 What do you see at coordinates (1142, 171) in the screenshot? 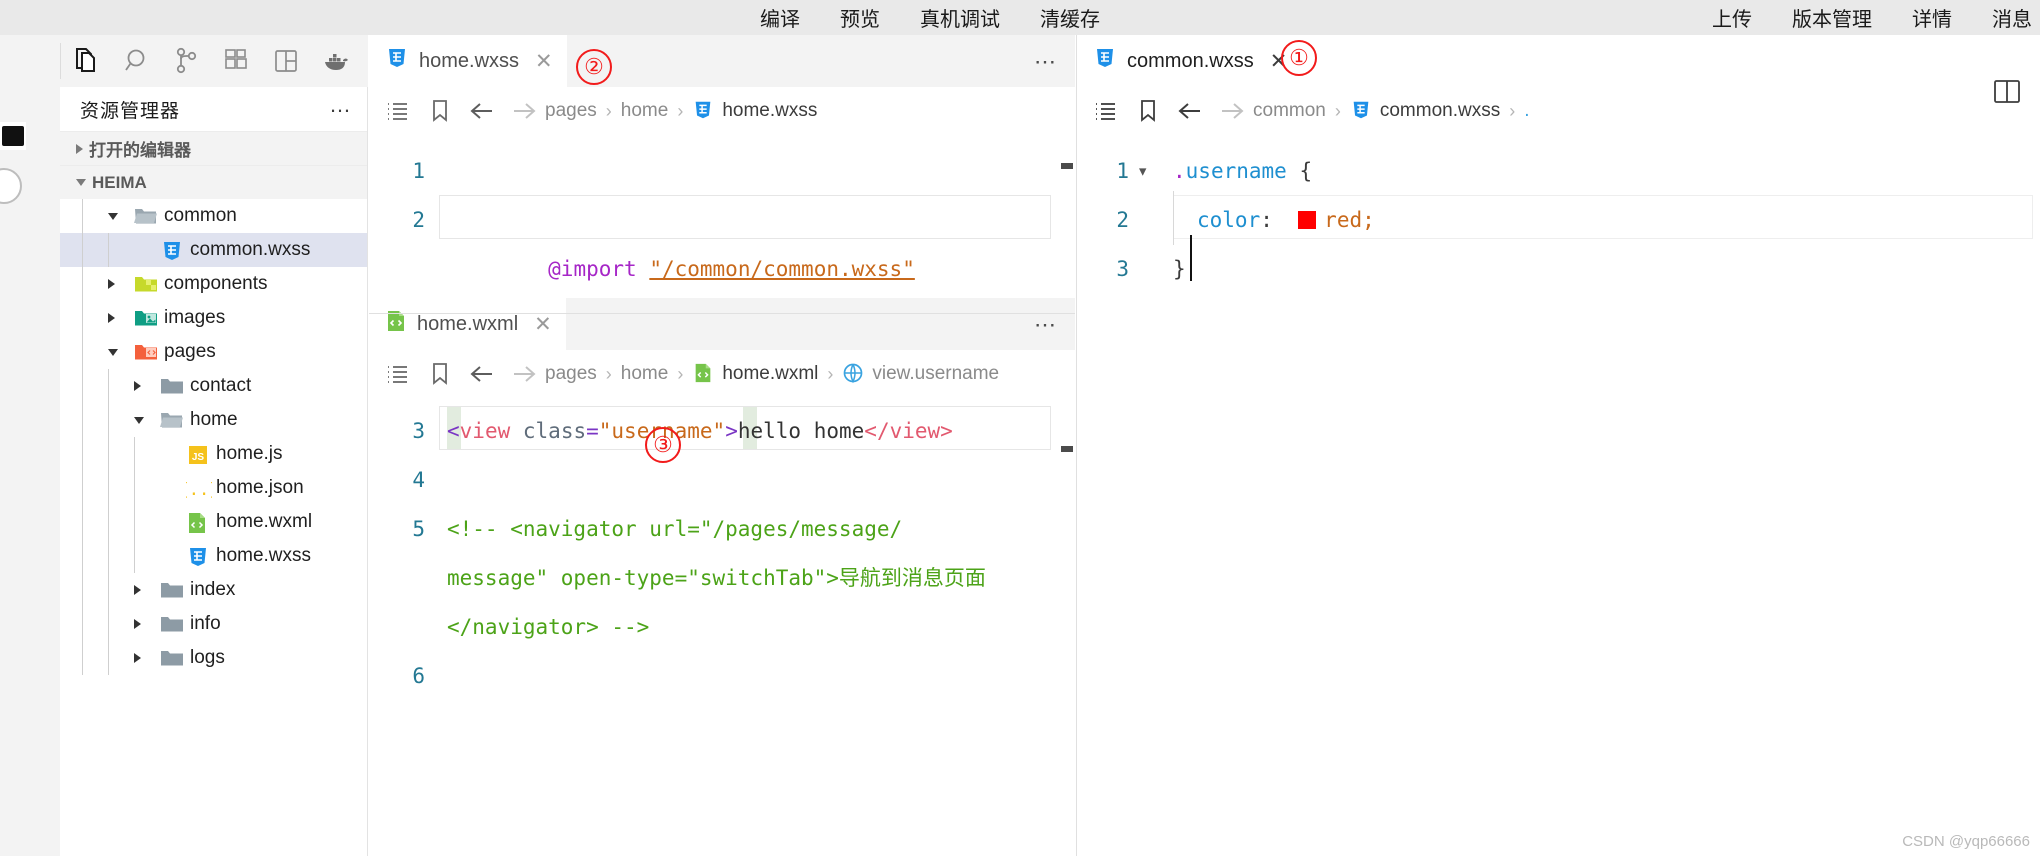
I see `fold-chevron-down-icon: ▾` at bounding box center [1142, 171].